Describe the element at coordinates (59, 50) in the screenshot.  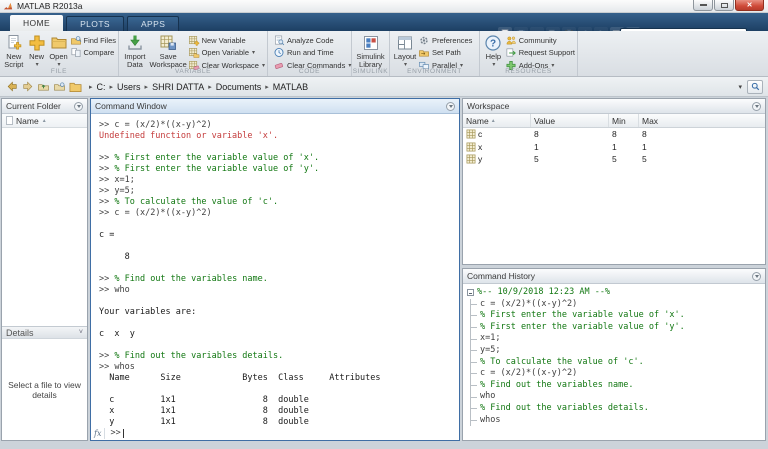
I see `open-button: Open ▾` at that location.